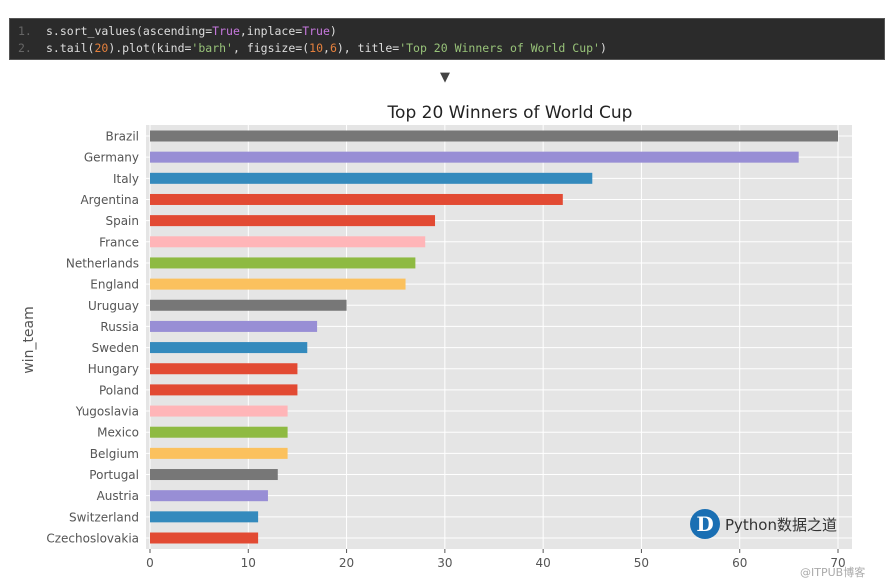 The image size is (890, 583). Describe the element at coordinates (113, 369) in the screenshot. I see `y-tick-label: Hungary` at that location.